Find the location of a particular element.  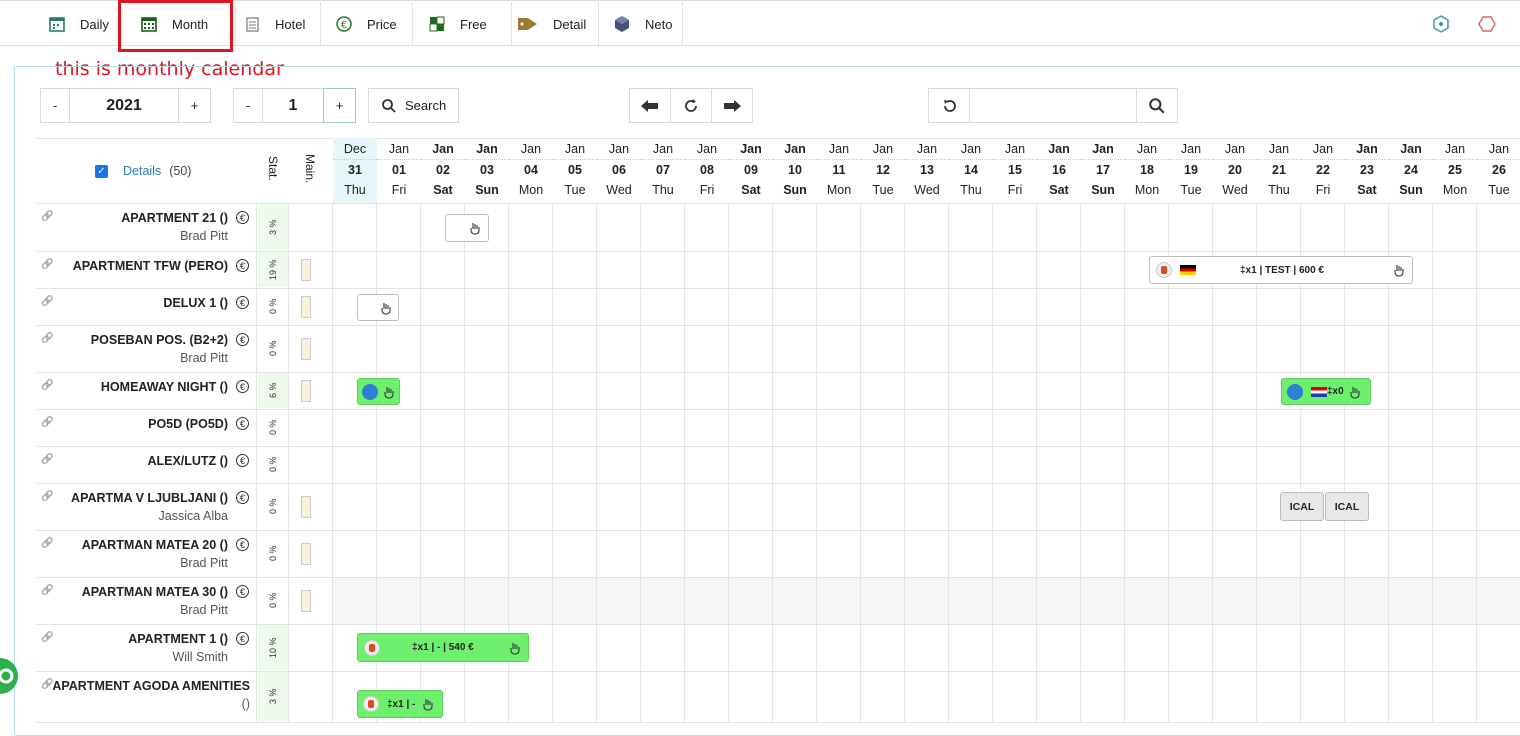

reset-button is located at coordinates (949, 105).